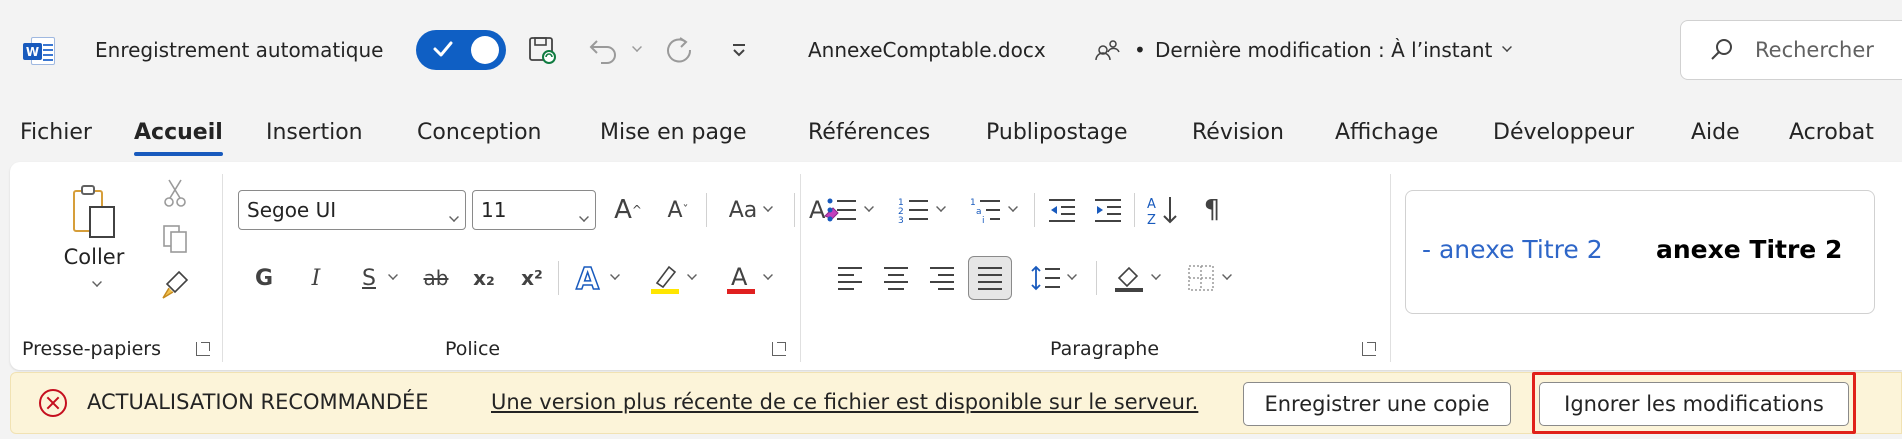 This screenshot has height=439, width=1902. I want to click on underline-button: S, so click(380, 278).